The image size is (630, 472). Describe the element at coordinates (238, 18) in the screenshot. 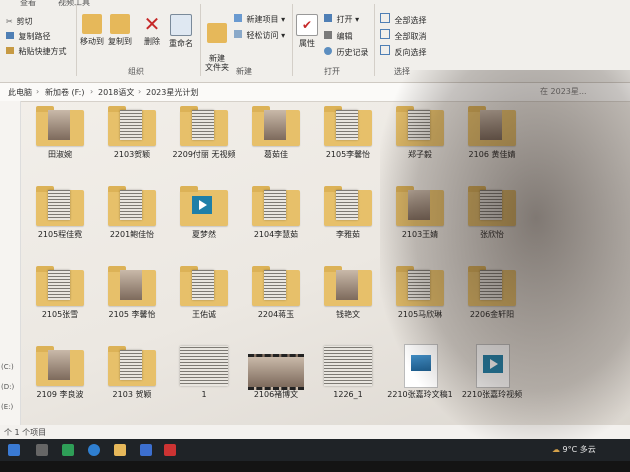

I see `new-item-icon` at that location.